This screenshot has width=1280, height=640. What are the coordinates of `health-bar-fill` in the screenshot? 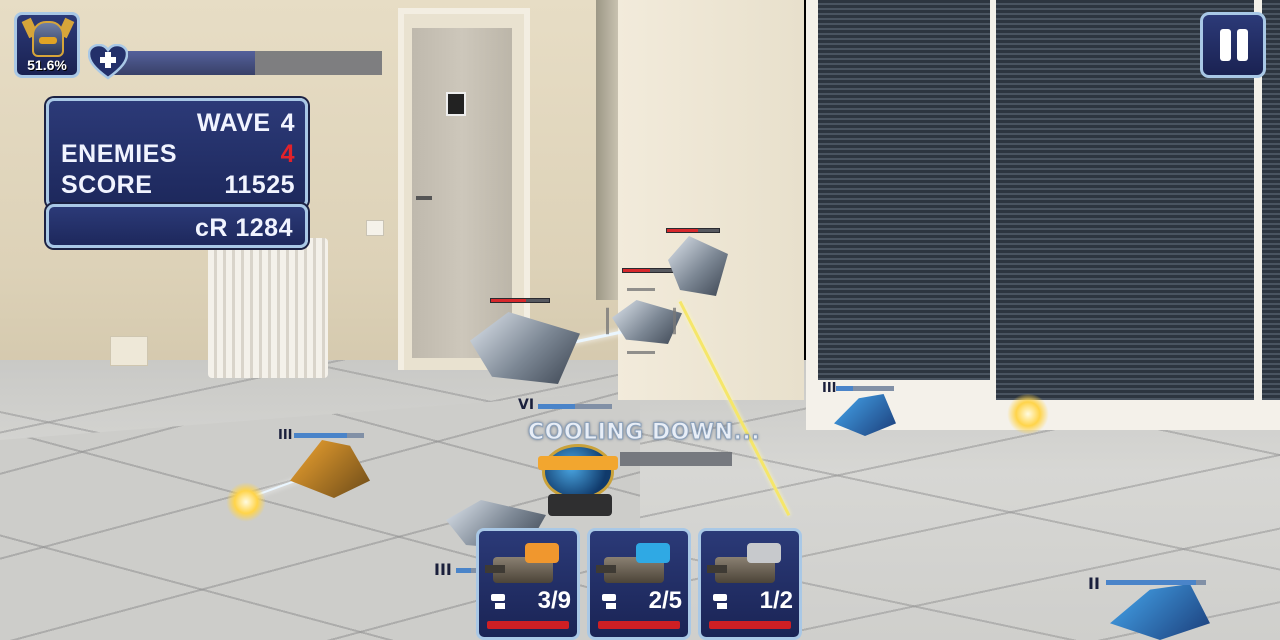 It's located at (184, 63).